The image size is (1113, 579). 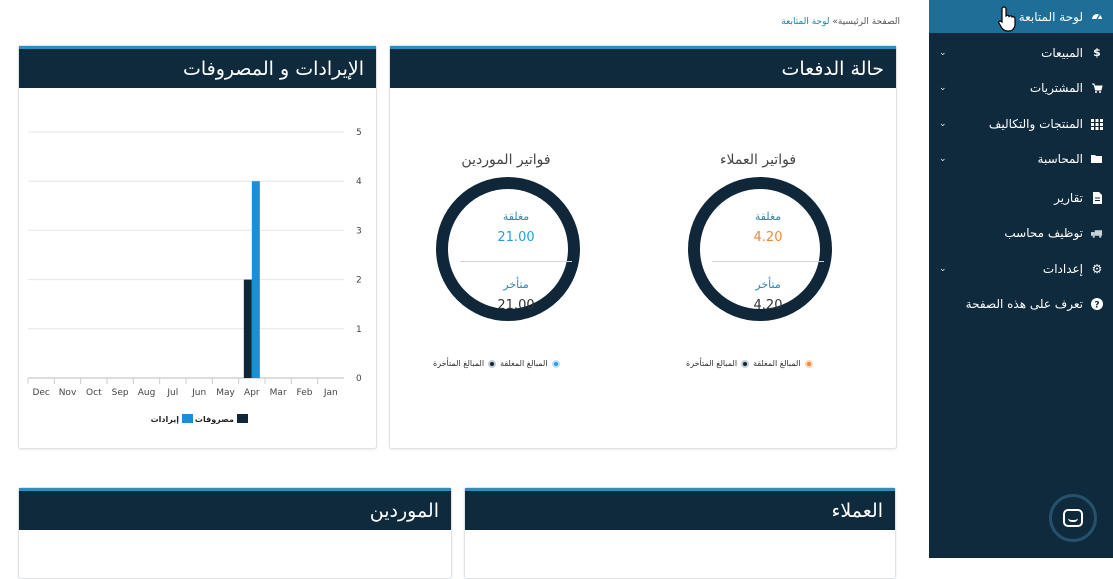 I want to click on customer-closed-value: 4.20, so click(x=768, y=237).